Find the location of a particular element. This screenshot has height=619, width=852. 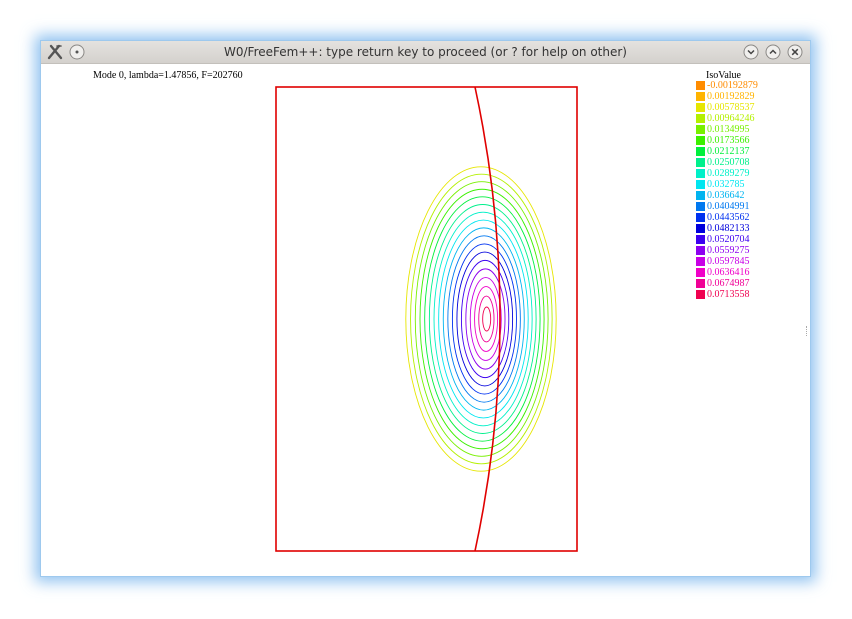

legend-item: 0.036642 is located at coordinates (727, 195).